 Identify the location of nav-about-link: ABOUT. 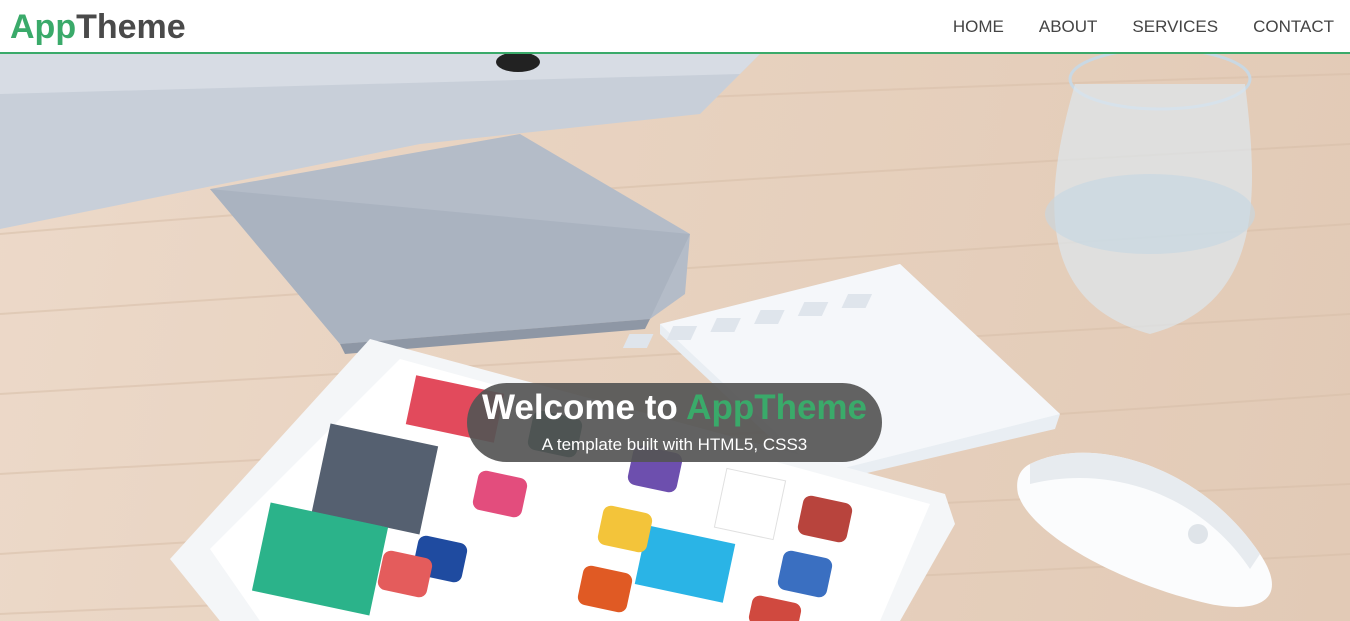
(1068, 27).